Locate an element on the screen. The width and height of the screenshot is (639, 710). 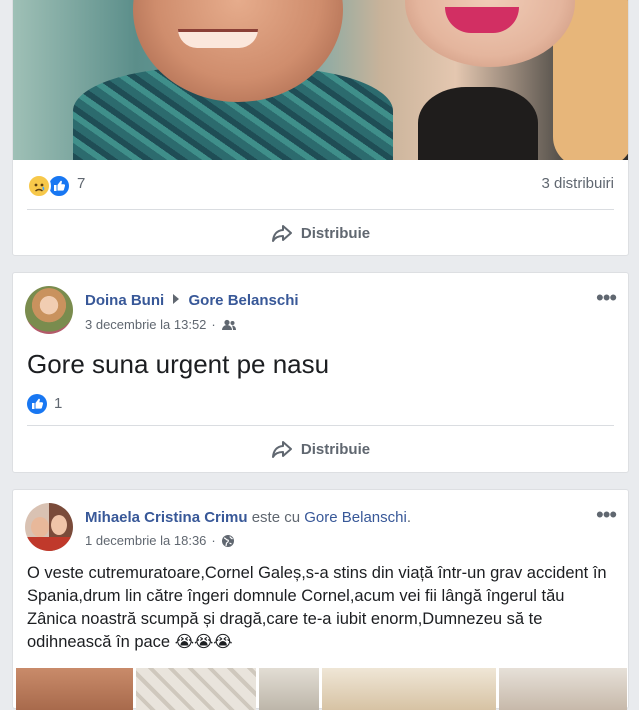
post-text: Gore suna urgent pe nasu is located at coordinates (178, 364).